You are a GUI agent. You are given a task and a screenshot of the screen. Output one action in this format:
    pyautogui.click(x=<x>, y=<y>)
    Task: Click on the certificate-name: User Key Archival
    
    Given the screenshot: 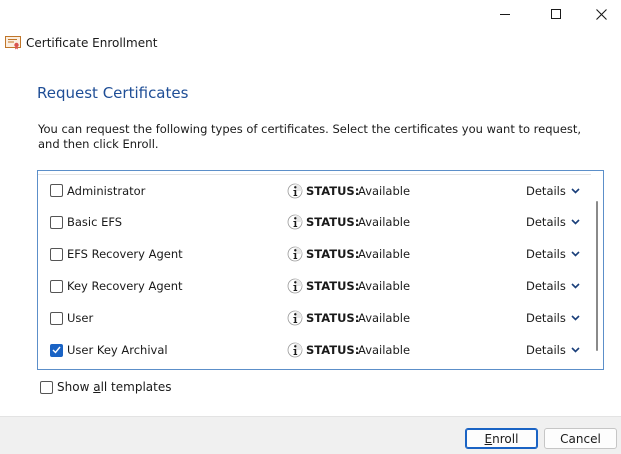 What is the action you would take?
    pyautogui.click(x=117, y=350)
    